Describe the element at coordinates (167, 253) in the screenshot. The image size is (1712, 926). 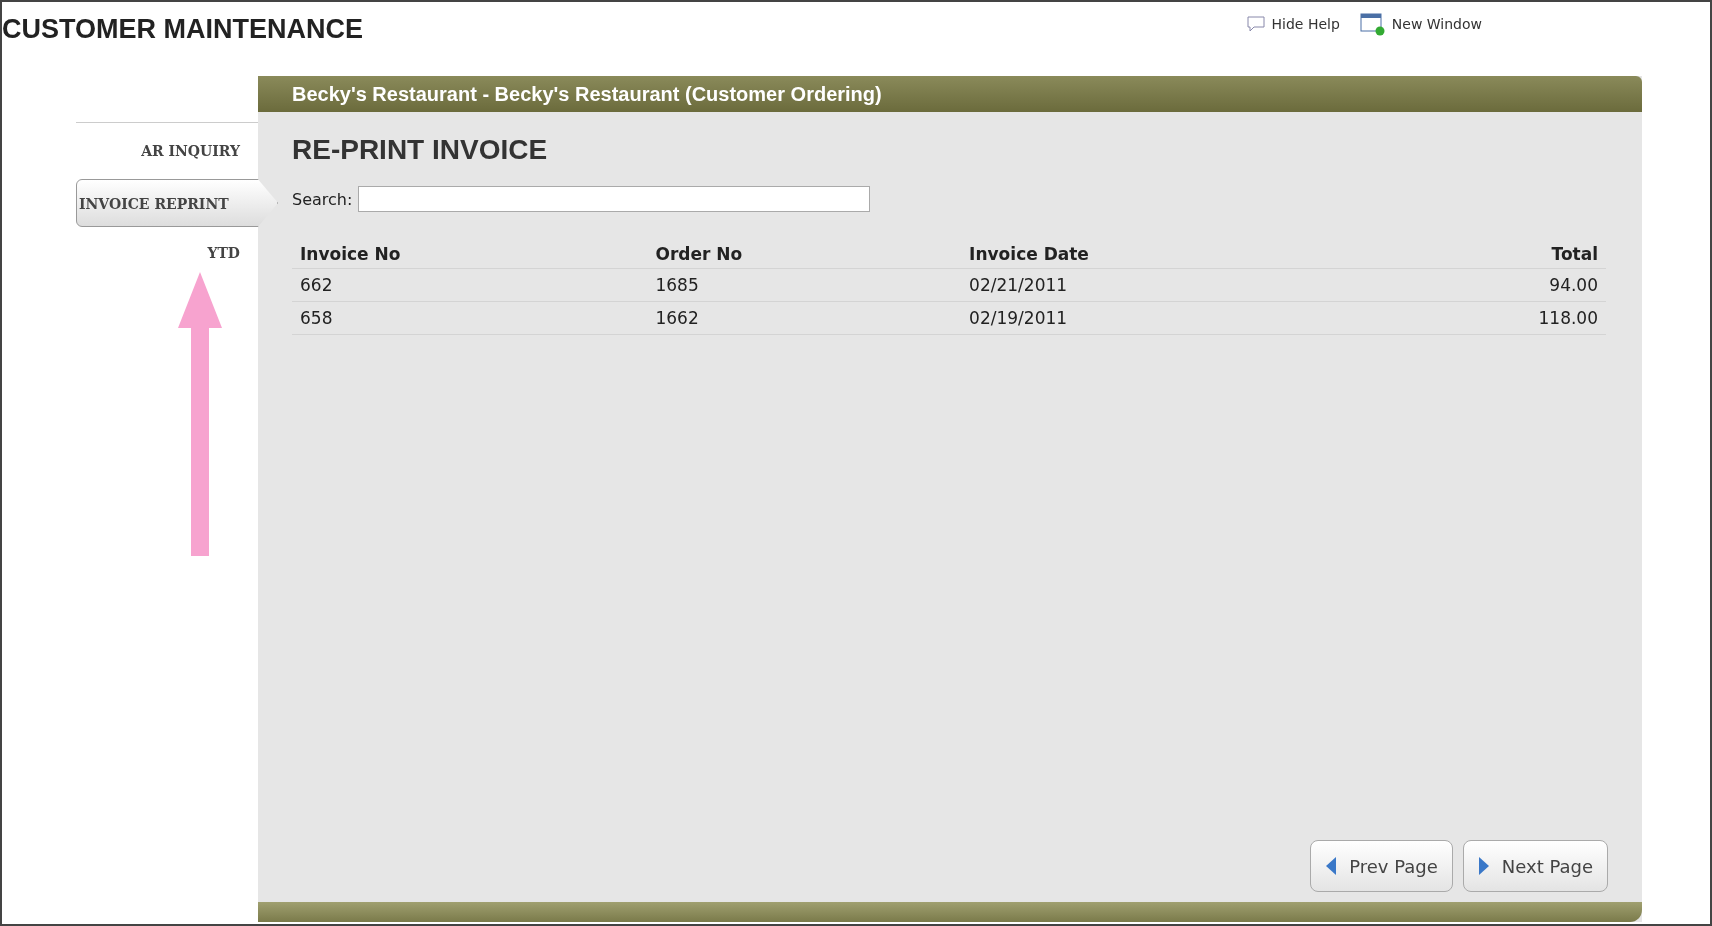
I see `sidebar-item: YTD` at that location.